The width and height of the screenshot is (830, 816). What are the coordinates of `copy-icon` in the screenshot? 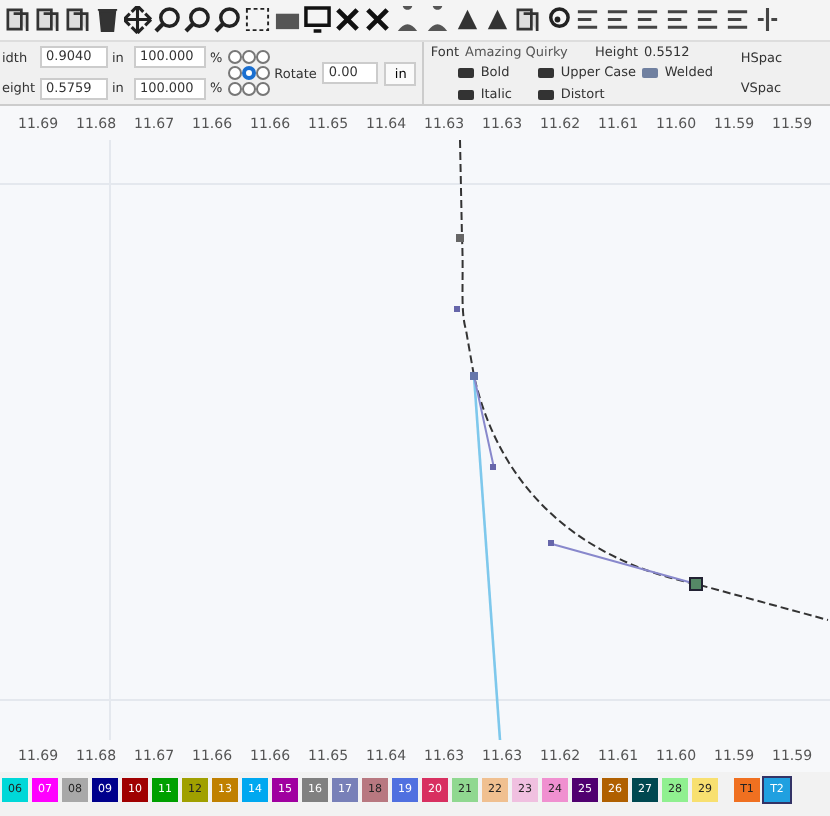 It's located at (17, 20).